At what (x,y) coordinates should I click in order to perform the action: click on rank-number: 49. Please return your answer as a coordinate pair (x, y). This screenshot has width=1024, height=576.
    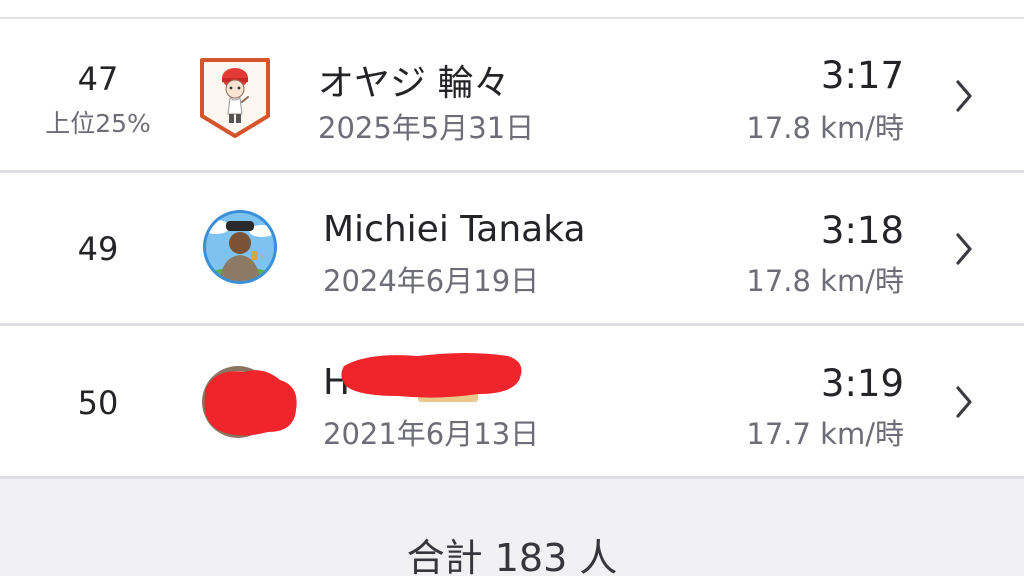
    Looking at the image, I should click on (98, 249).